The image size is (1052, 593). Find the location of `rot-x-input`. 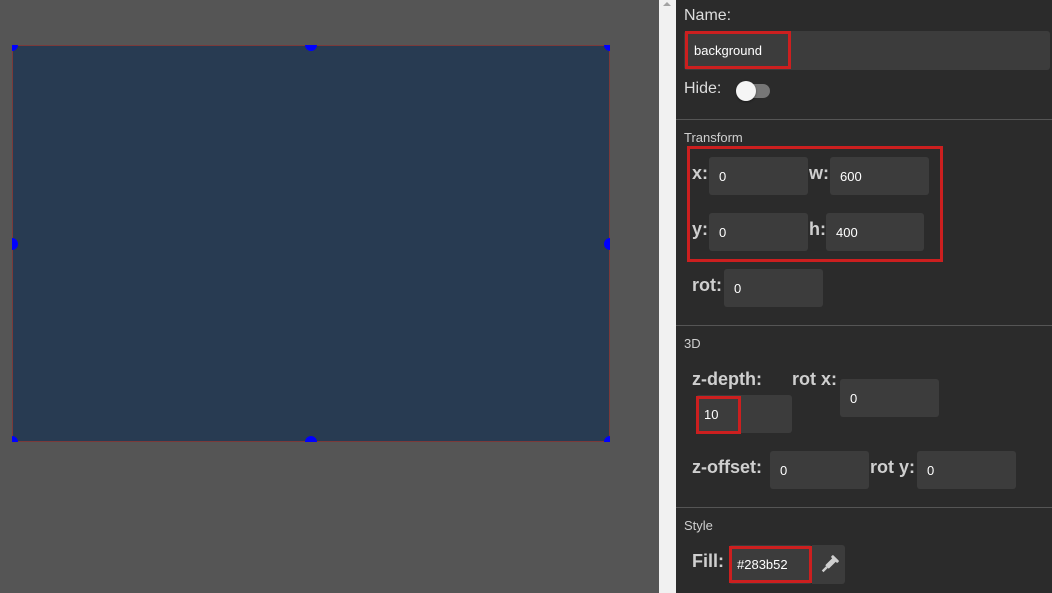

rot-x-input is located at coordinates (889, 398).